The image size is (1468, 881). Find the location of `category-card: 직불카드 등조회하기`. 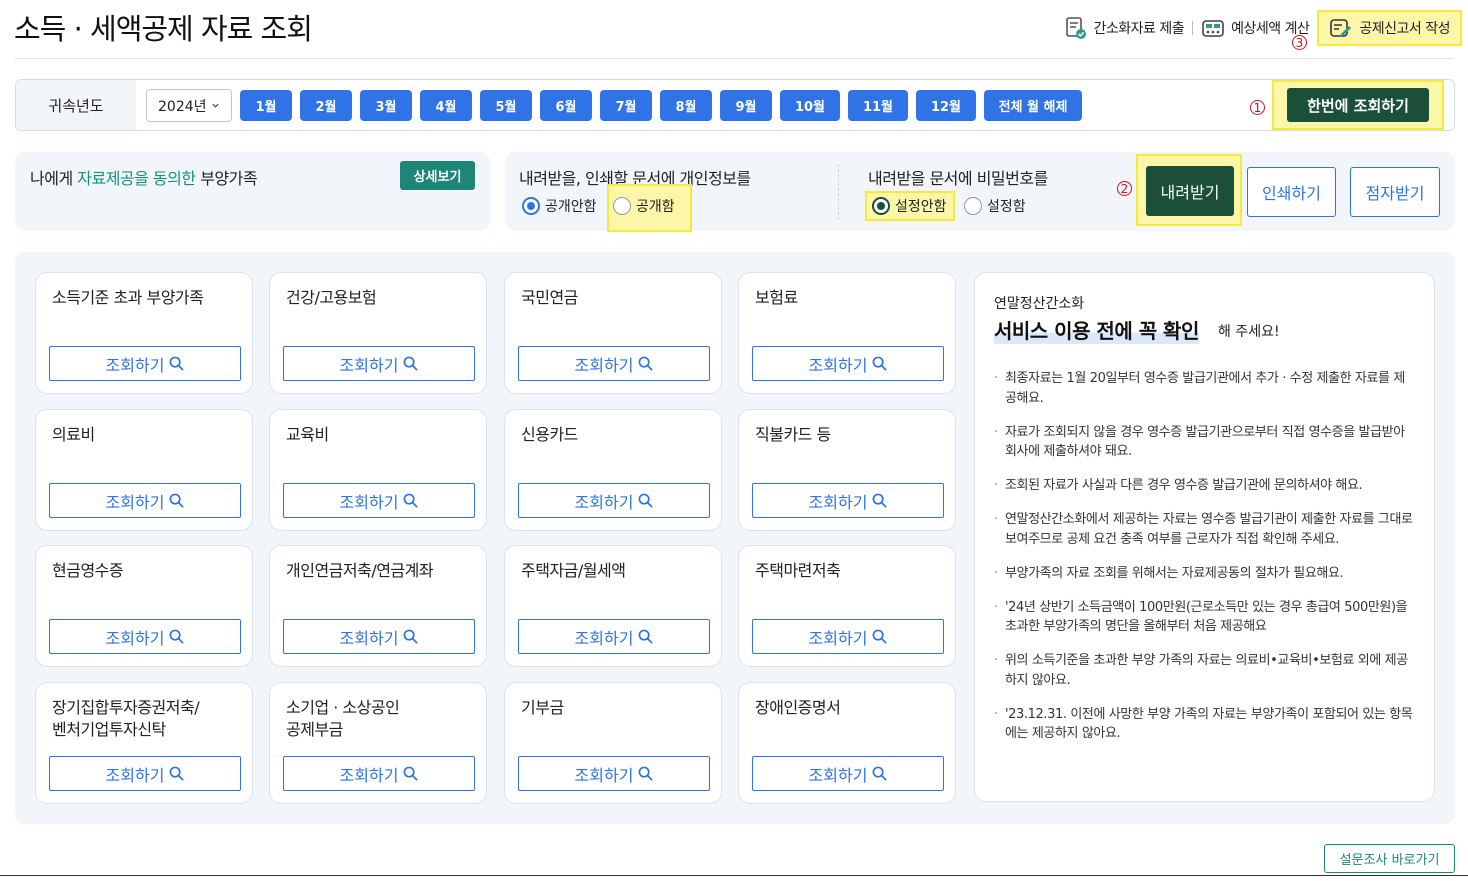

category-card: 직불카드 등조회하기 is located at coordinates (847, 470).